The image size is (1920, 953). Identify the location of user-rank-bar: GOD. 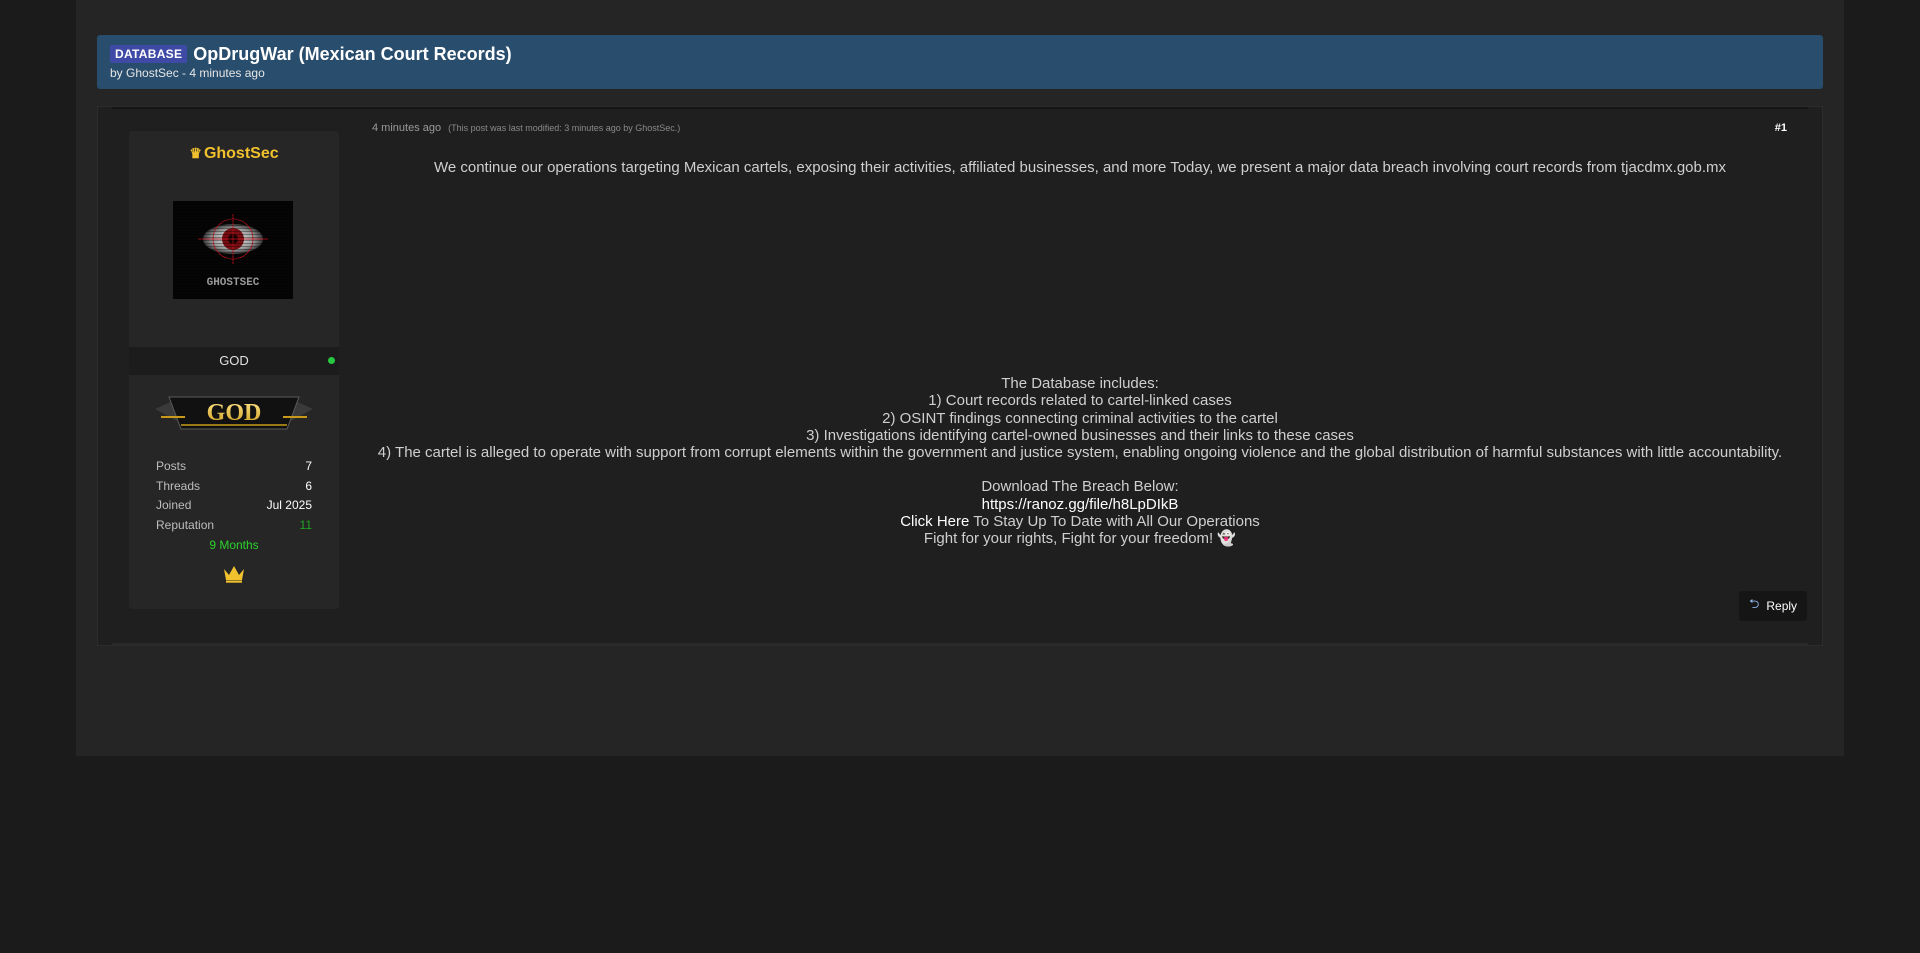
(234, 361).